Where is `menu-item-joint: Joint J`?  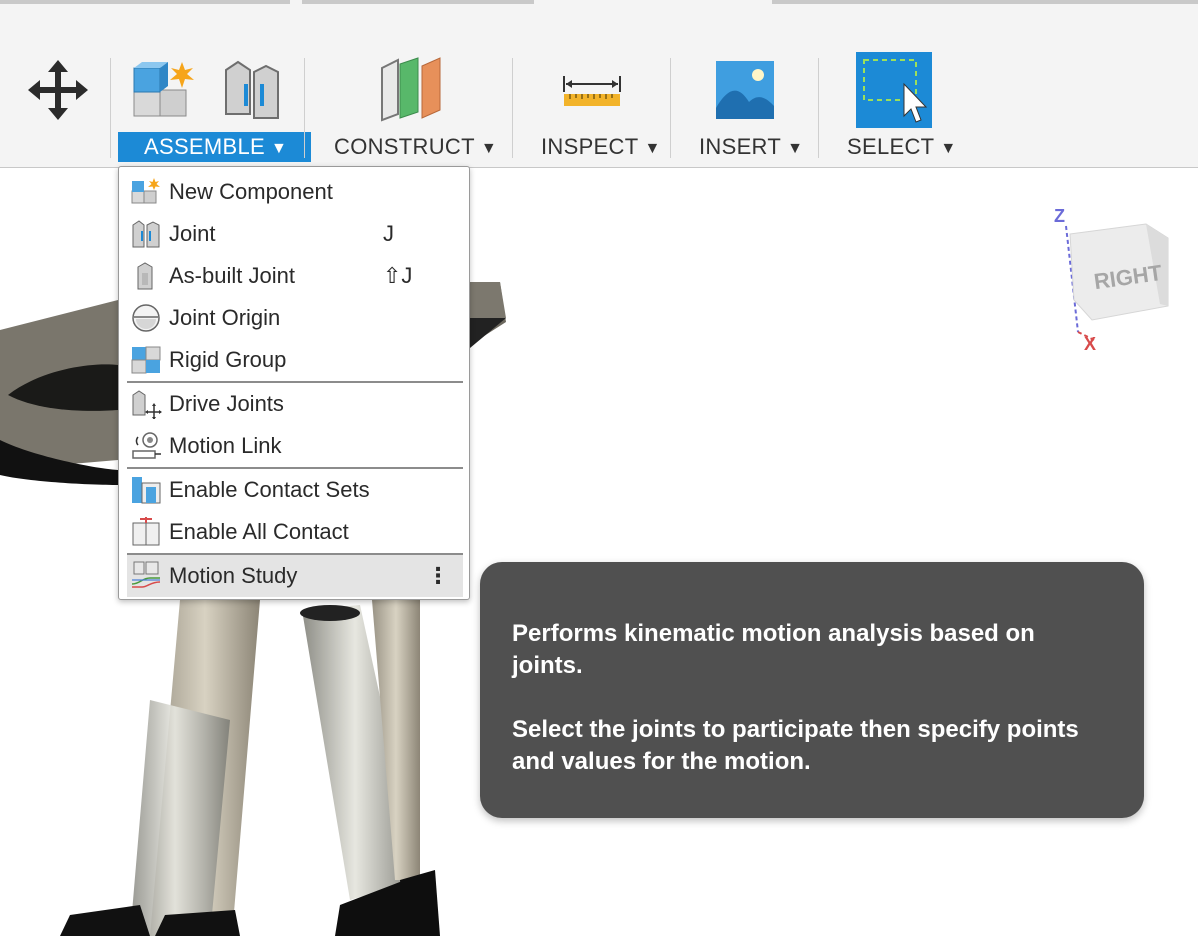 menu-item-joint: Joint J is located at coordinates (295, 234).